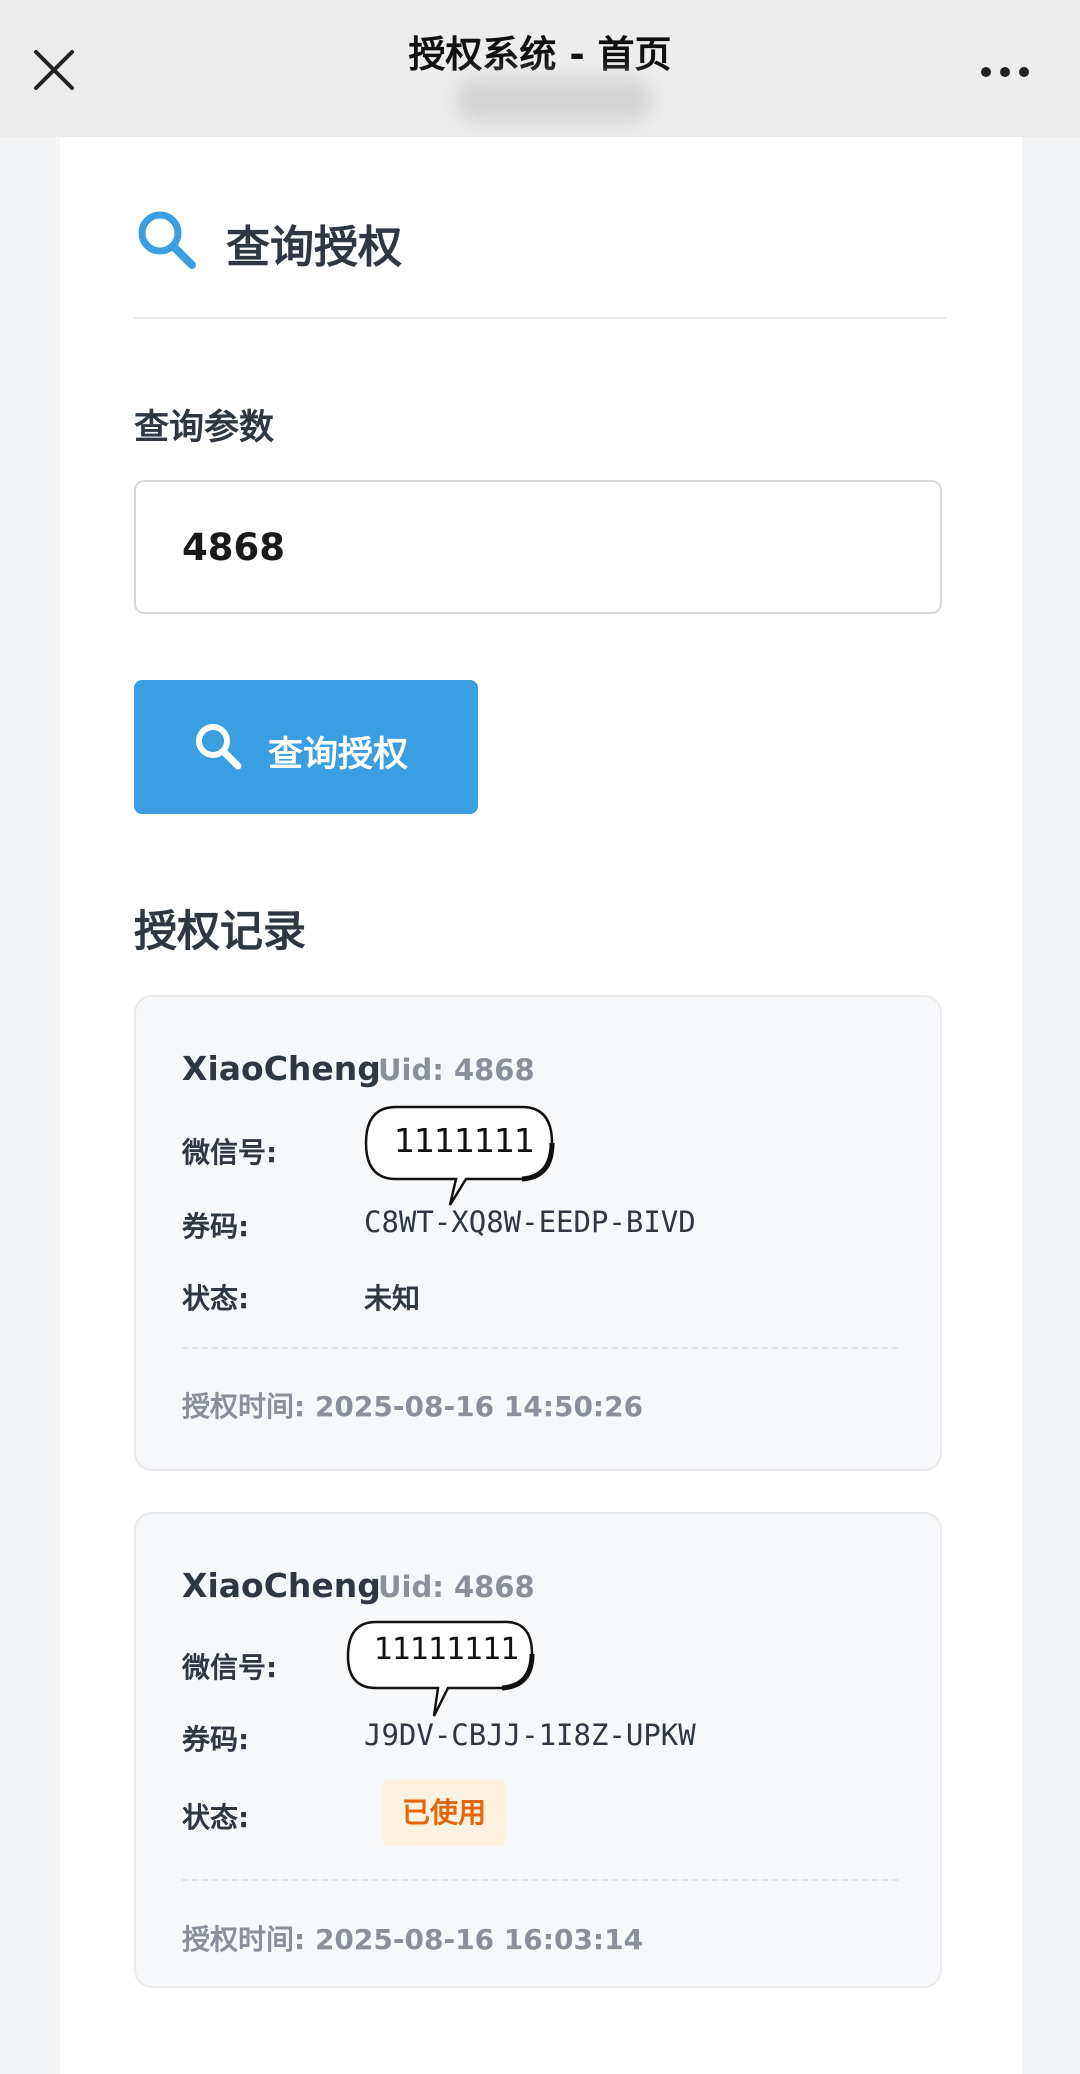 The height and width of the screenshot is (2074, 1080). I want to click on code-value: C8WT-XQ8W-EEDP-BIVD, so click(530, 1222).